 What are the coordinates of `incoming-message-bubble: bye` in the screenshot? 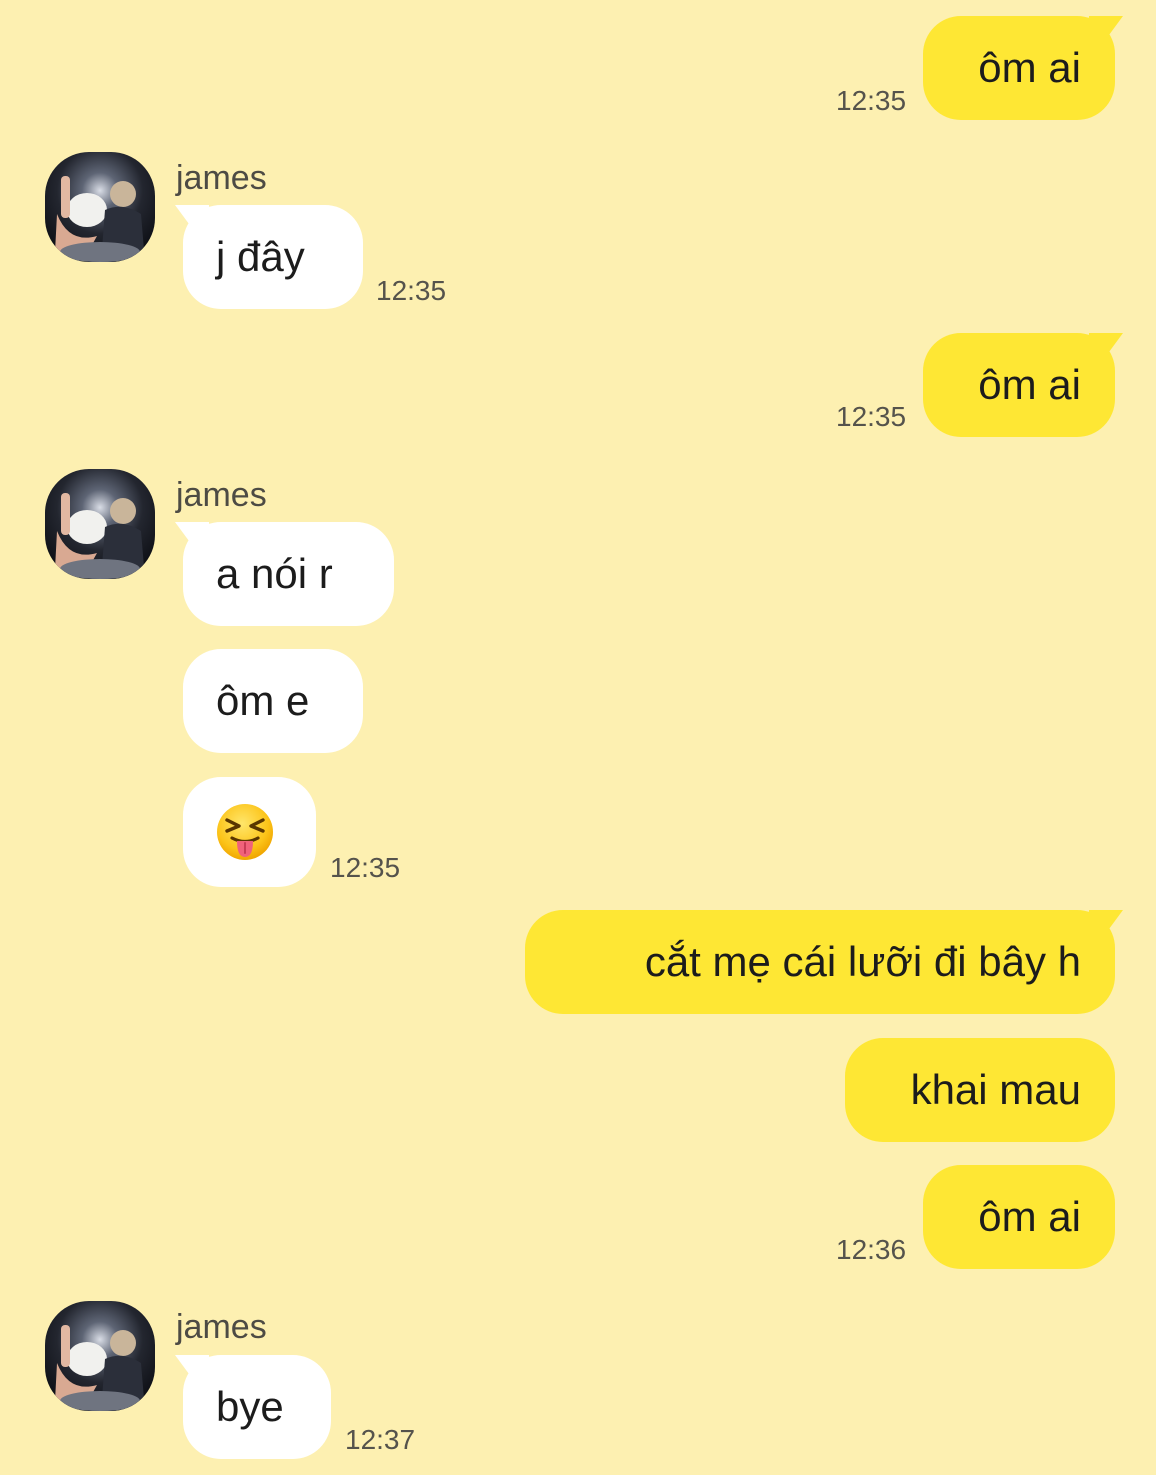 It's located at (257, 1407).